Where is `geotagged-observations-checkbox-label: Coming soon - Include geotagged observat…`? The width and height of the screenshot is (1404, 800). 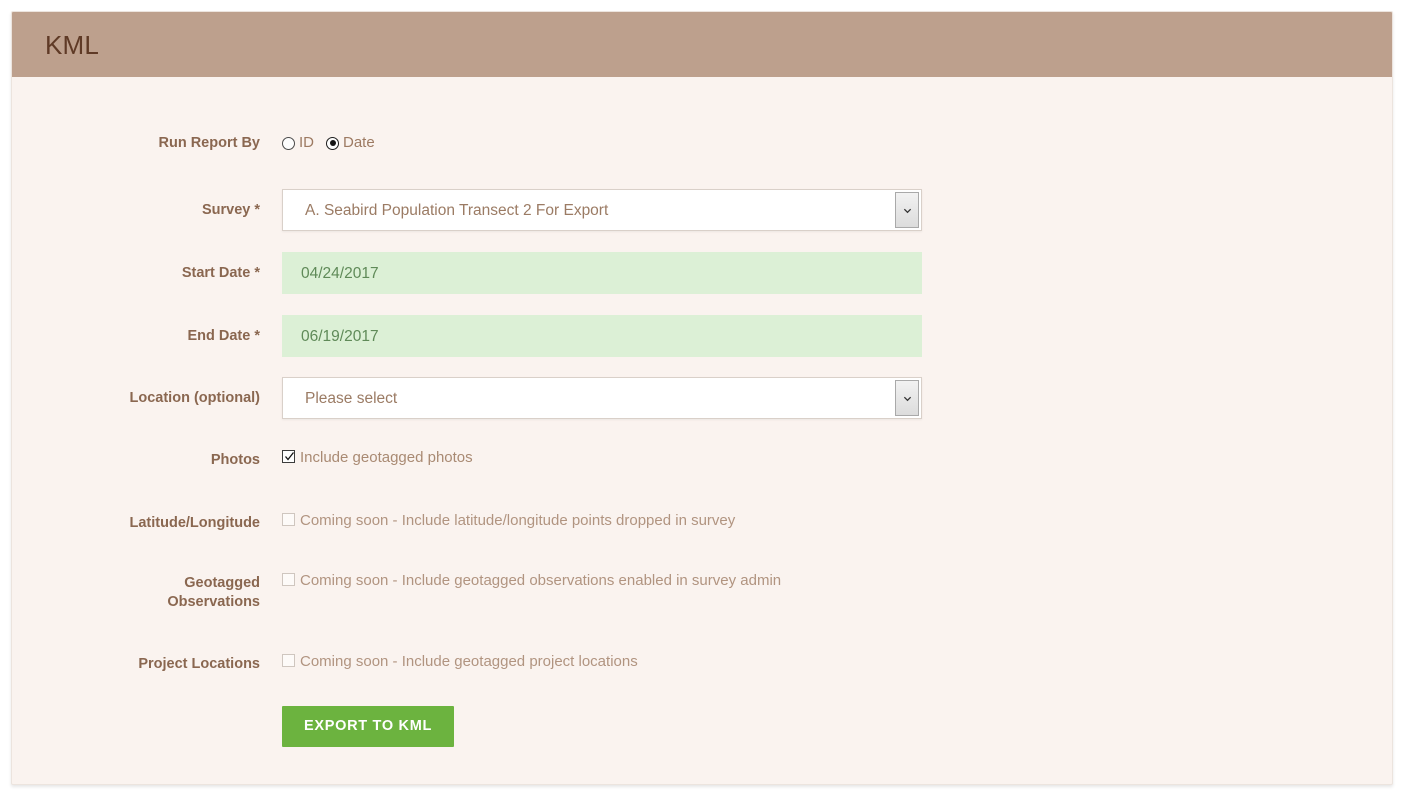 geotagged-observations-checkbox-label: Coming soon - Include geotagged observat… is located at coordinates (541, 580).